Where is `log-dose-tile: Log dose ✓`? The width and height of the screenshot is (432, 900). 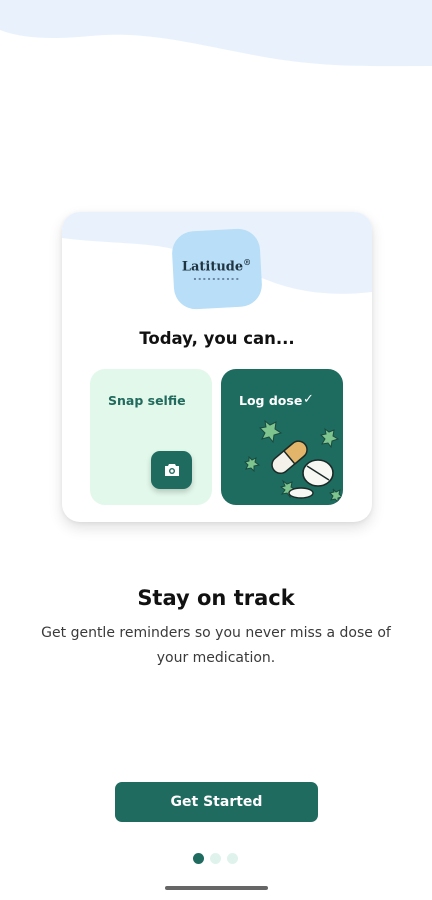
log-dose-tile: Log dose ✓ is located at coordinates (282, 437).